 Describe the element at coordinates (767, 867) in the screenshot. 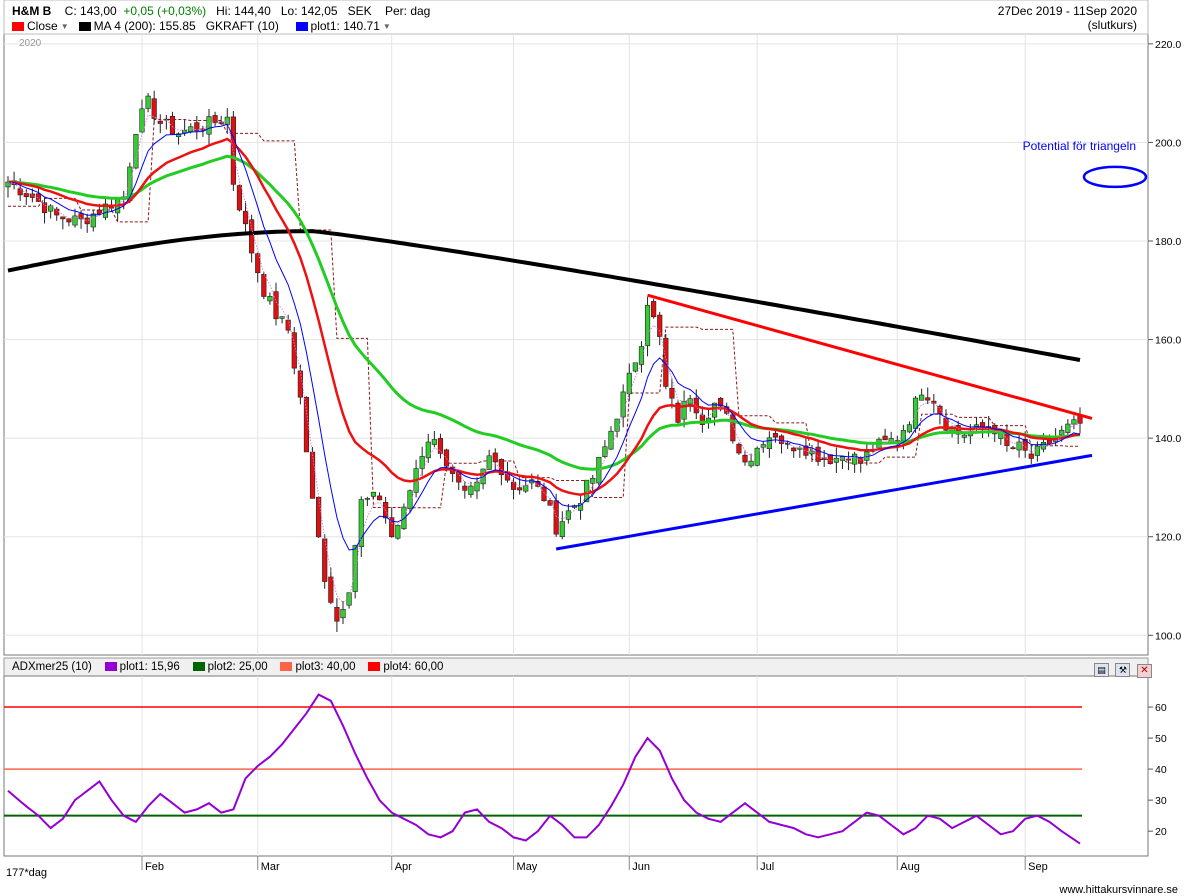

I see `time-tick-label: Jul` at that location.